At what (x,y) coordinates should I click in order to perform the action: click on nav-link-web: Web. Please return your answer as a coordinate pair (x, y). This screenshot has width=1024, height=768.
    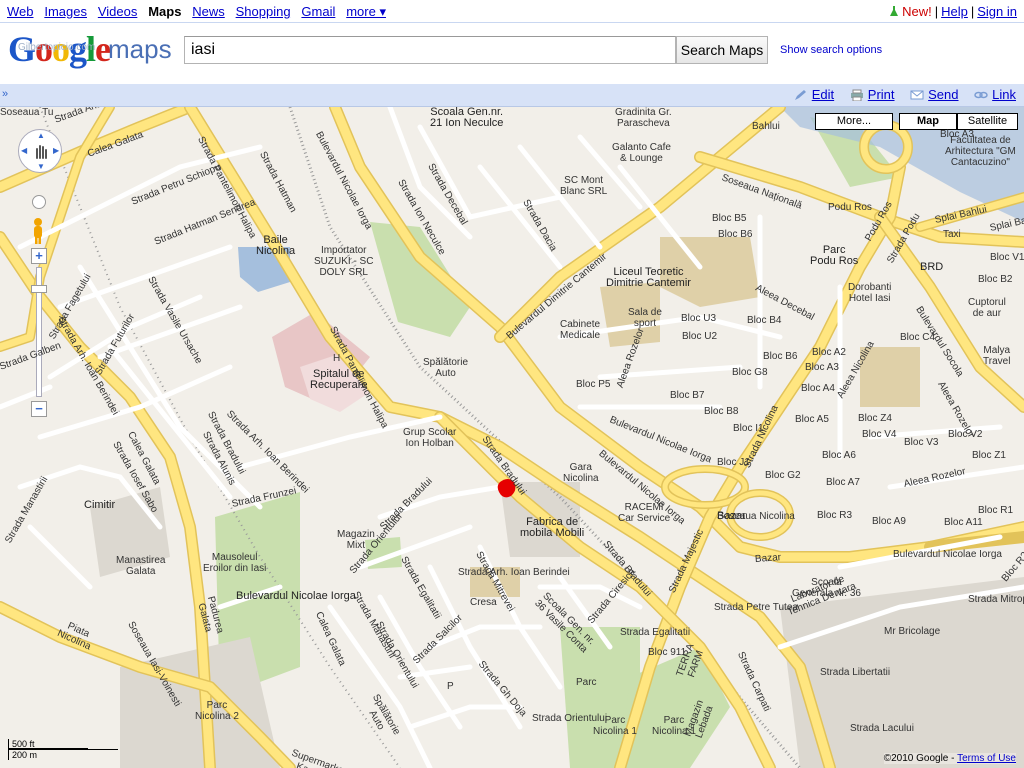
    Looking at the image, I should click on (20, 11).